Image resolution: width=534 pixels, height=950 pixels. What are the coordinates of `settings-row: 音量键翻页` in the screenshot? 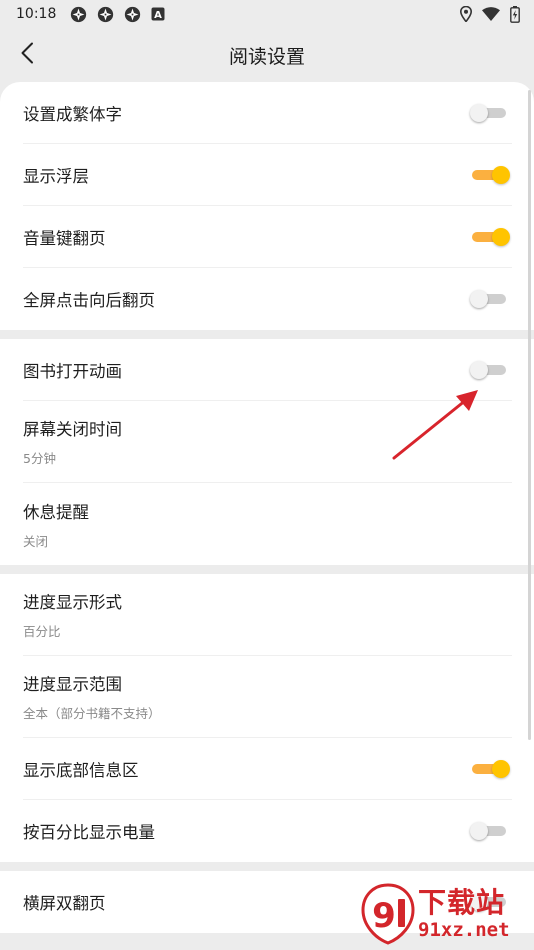 It's located at (267, 237).